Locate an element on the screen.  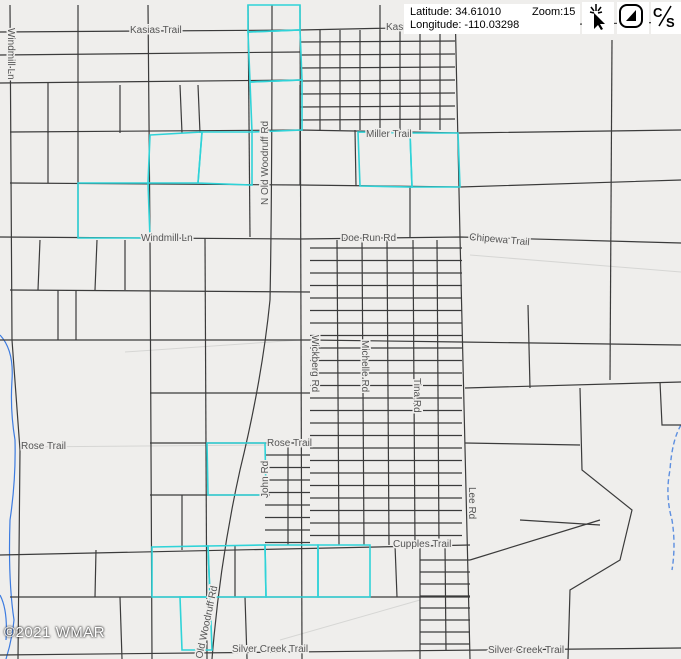
label-tina-rd: Tina Rd is located at coordinates (416, 395).